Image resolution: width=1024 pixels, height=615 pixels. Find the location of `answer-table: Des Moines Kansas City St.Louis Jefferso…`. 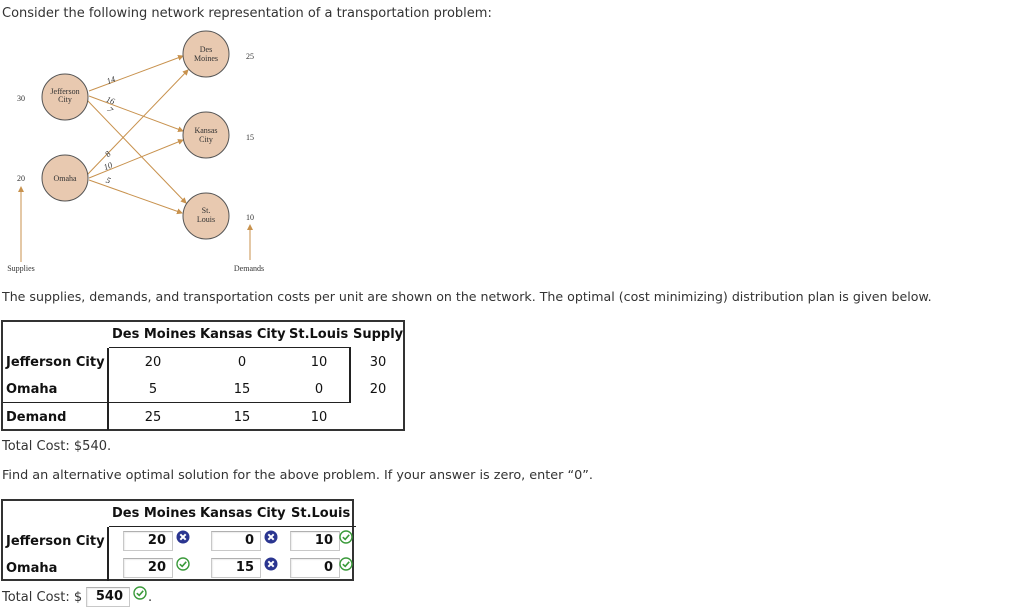

answer-table: Des Moines Kansas City St.Louis Jefferso… is located at coordinates (178, 540).